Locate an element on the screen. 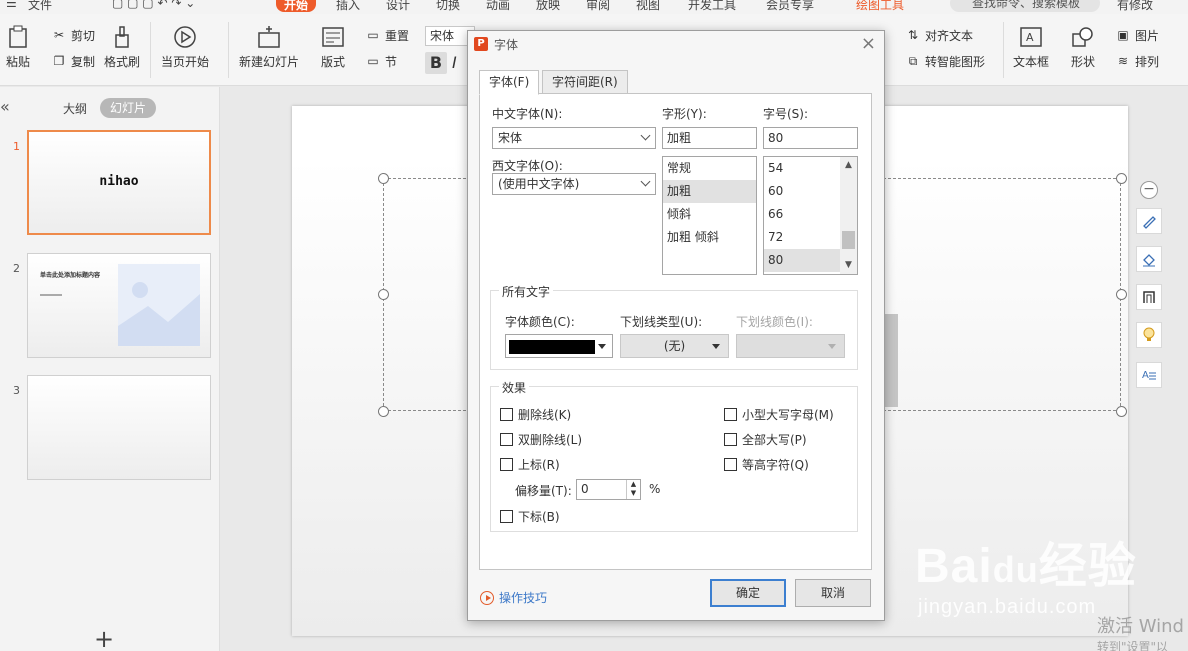  arrange-button: ≋ 排列 is located at coordinates (1136, 61).